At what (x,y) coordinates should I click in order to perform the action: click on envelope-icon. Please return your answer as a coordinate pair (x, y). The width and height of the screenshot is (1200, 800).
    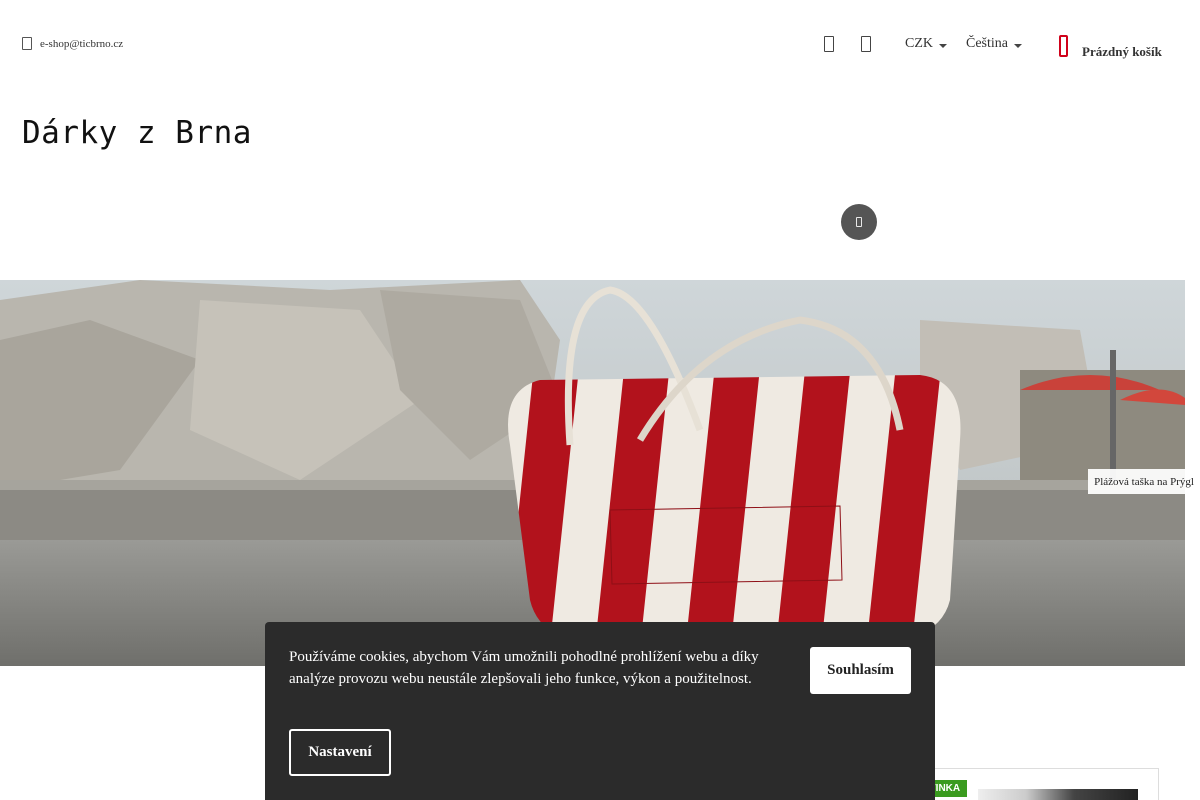
    Looking at the image, I should click on (27, 43).